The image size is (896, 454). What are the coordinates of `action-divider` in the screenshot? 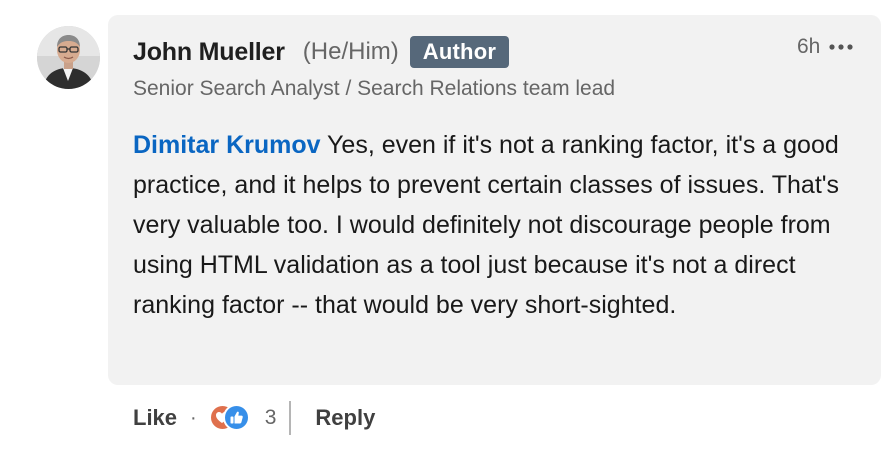 It's located at (290, 418).